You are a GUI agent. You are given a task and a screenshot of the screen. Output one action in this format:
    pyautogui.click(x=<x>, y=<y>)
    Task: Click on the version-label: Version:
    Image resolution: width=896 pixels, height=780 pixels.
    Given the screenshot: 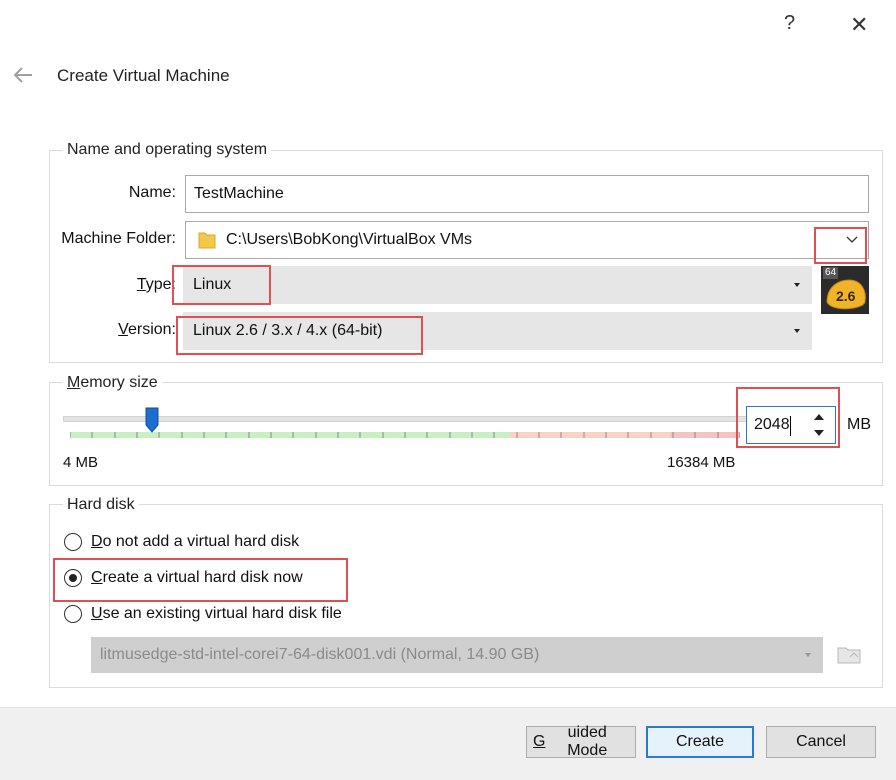 What is the action you would take?
    pyautogui.click(x=147, y=329)
    